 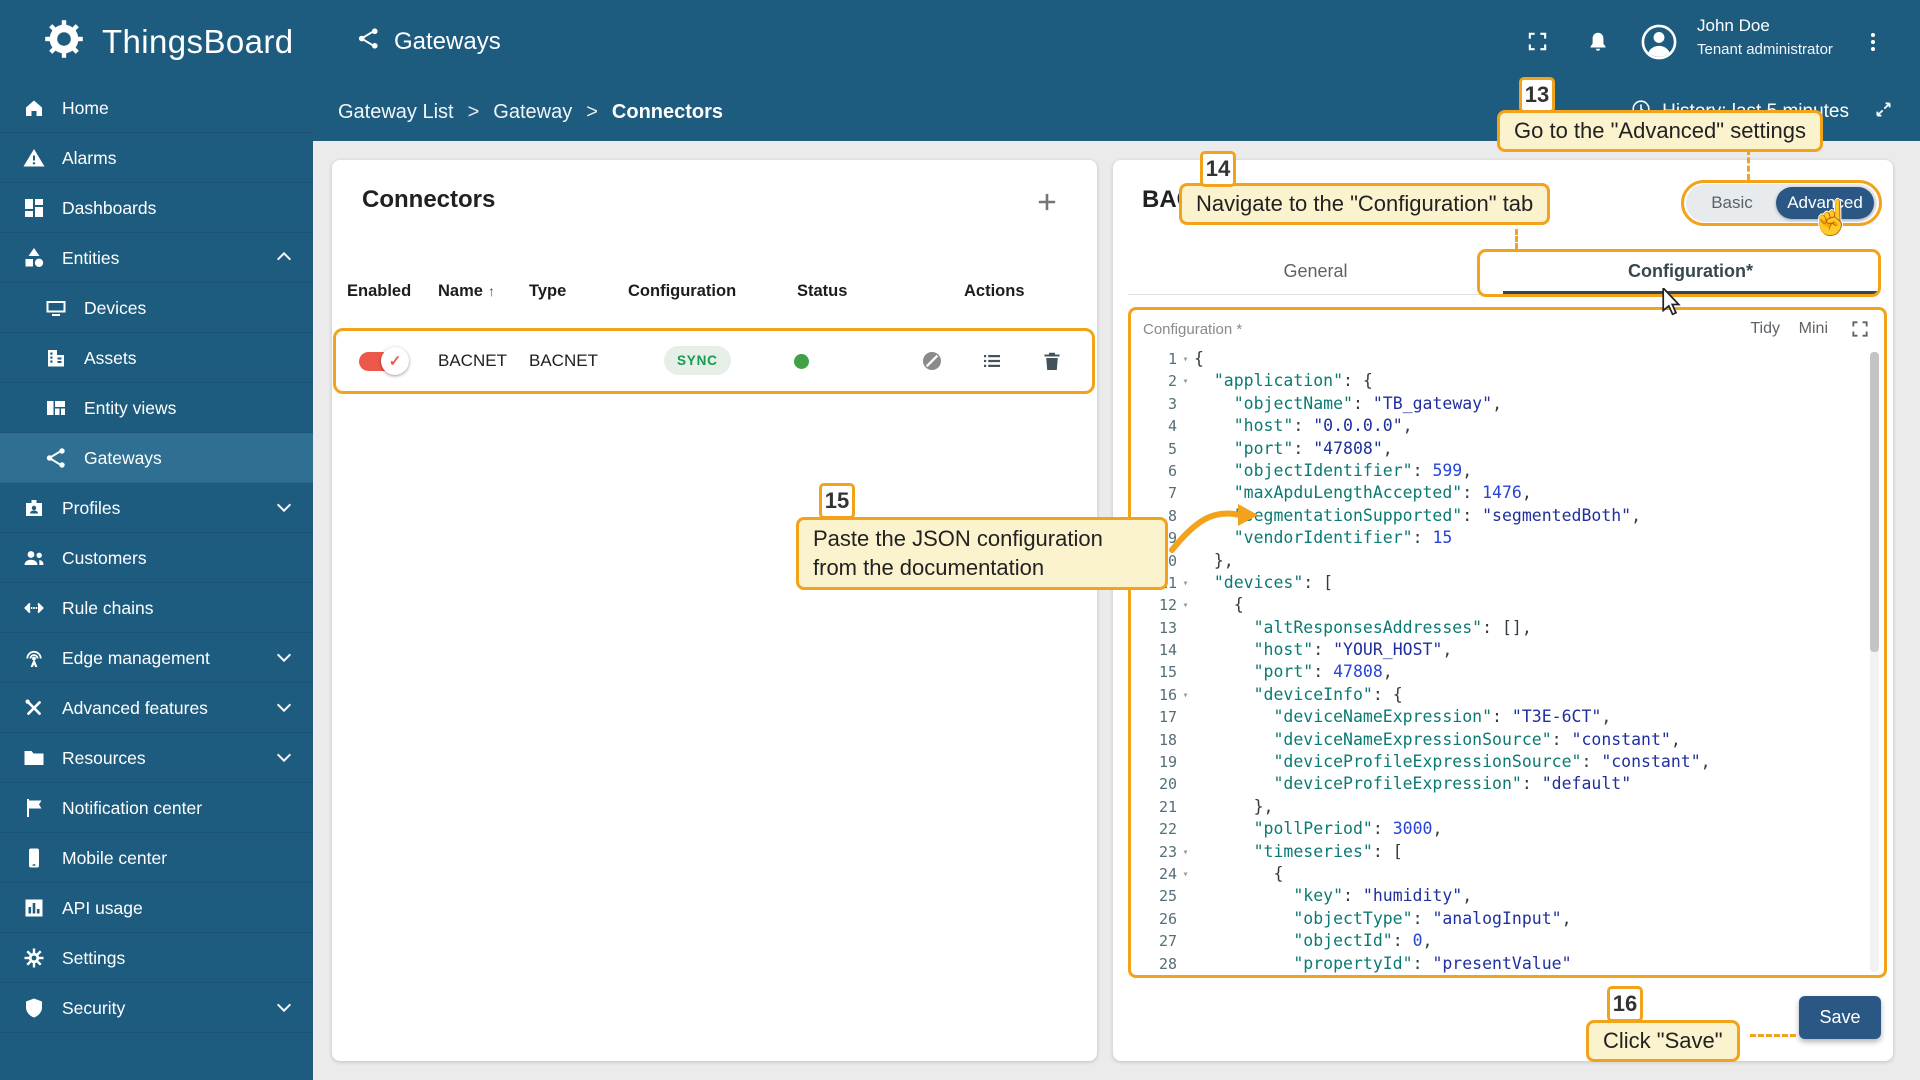 What do you see at coordinates (992, 361) in the screenshot?
I see `logs-action-button` at bounding box center [992, 361].